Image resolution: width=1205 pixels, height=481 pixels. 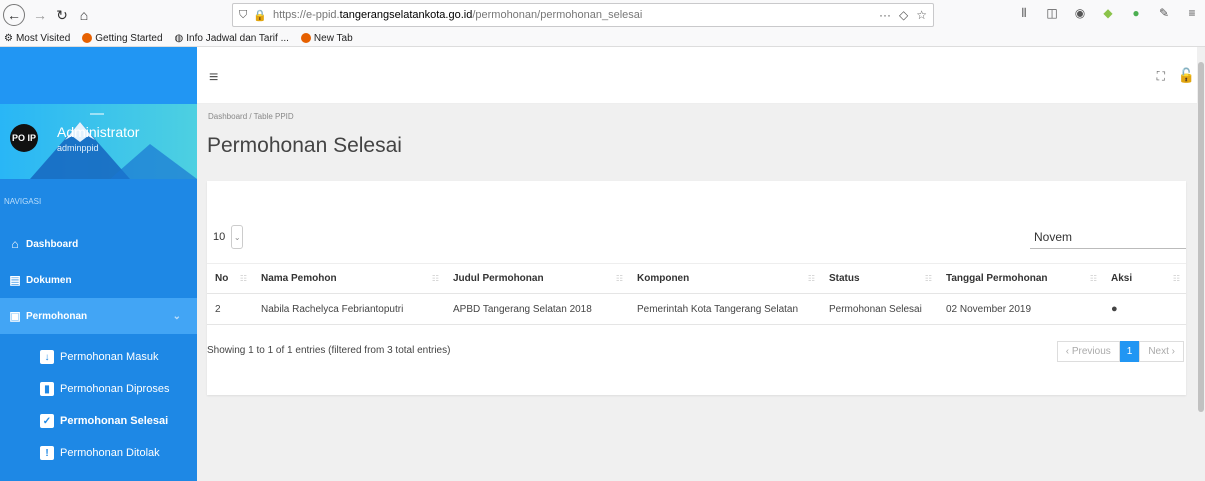 What do you see at coordinates (1164, 13) in the screenshot?
I see `translate-icon: ✎` at bounding box center [1164, 13].